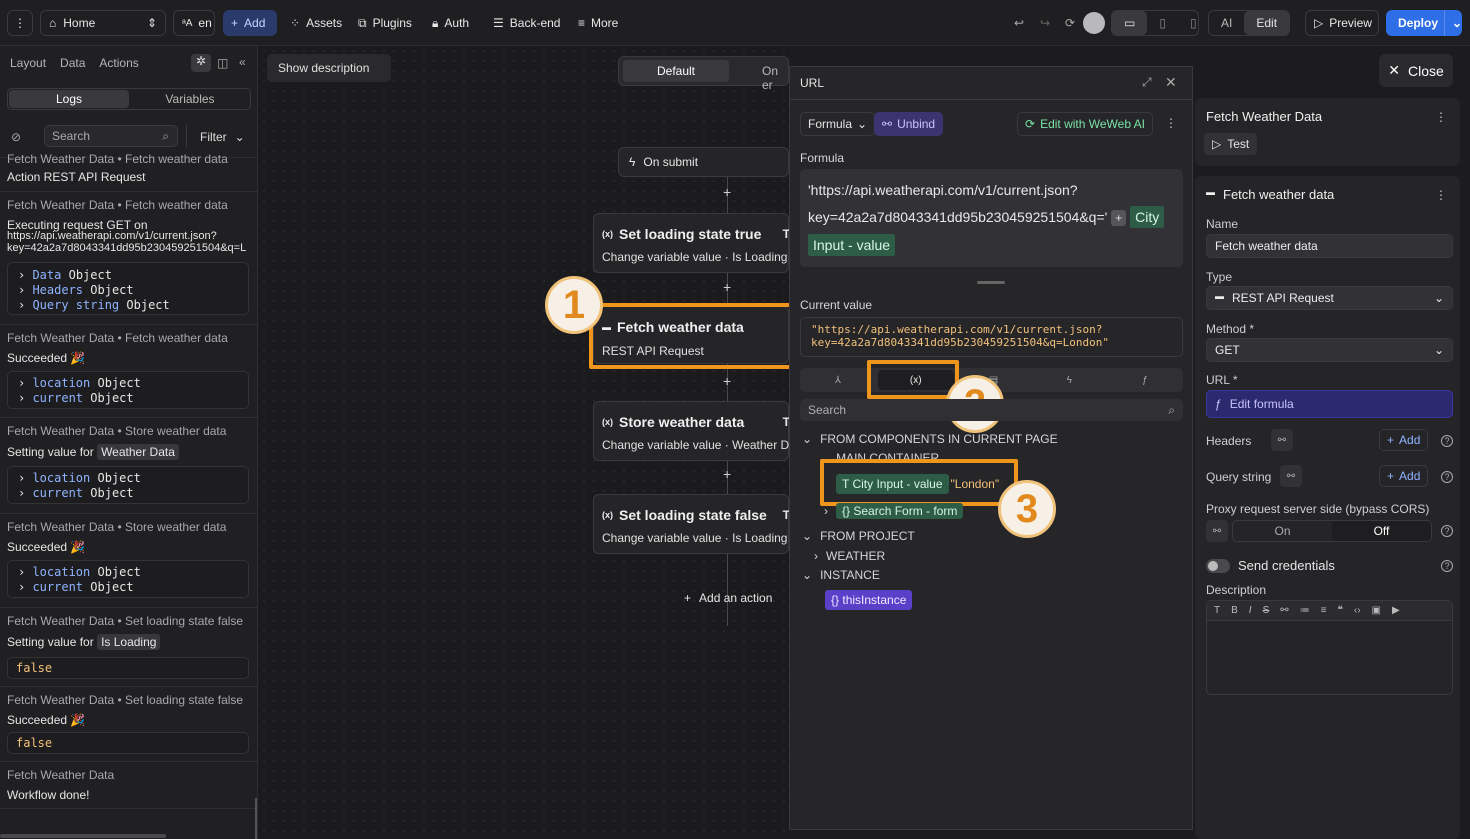  What do you see at coordinates (28, 63) in the screenshot?
I see `tab-layout: Layout` at bounding box center [28, 63].